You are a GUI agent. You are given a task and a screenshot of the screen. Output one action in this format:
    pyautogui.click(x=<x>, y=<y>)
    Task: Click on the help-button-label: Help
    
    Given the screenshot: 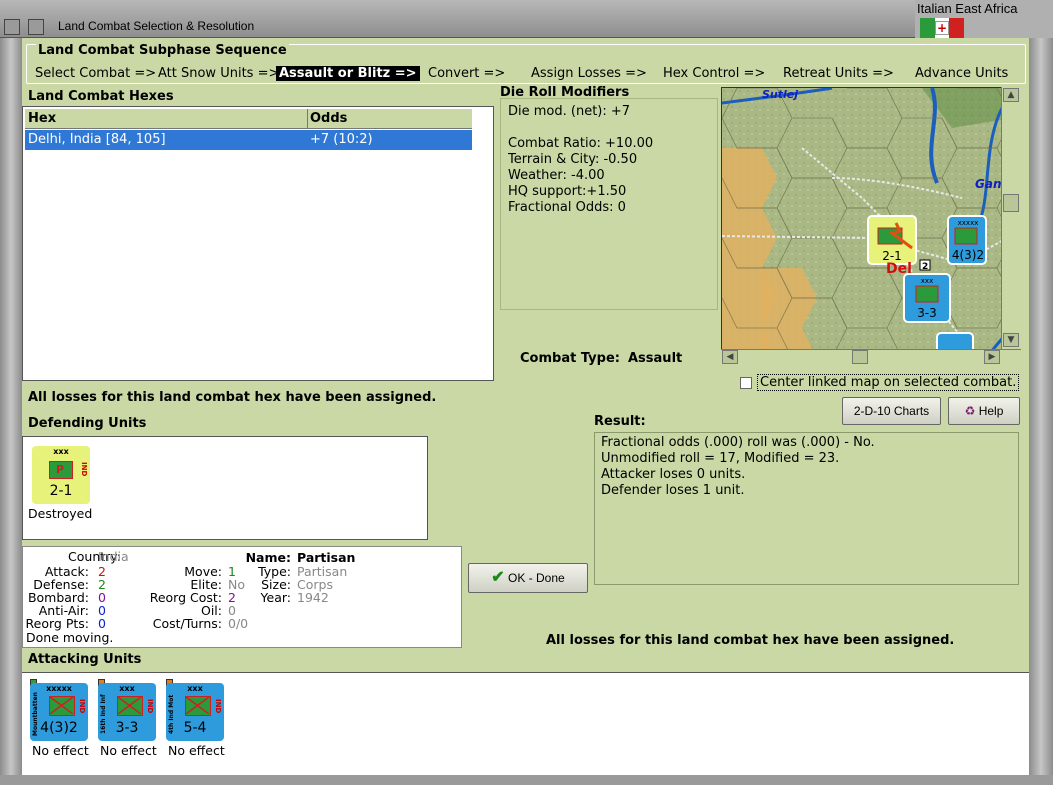 What is the action you would take?
    pyautogui.click(x=991, y=411)
    